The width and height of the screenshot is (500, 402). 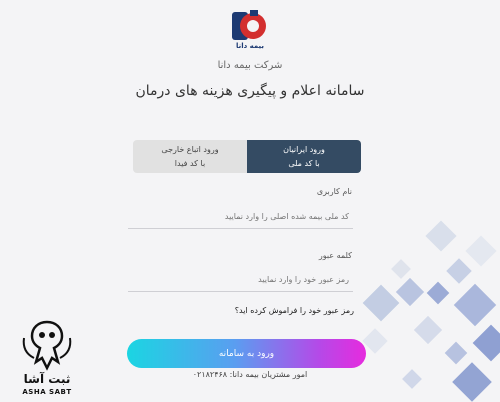 What do you see at coordinates (240, 217) in the screenshot?
I see `username-field` at bounding box center [240, 217].